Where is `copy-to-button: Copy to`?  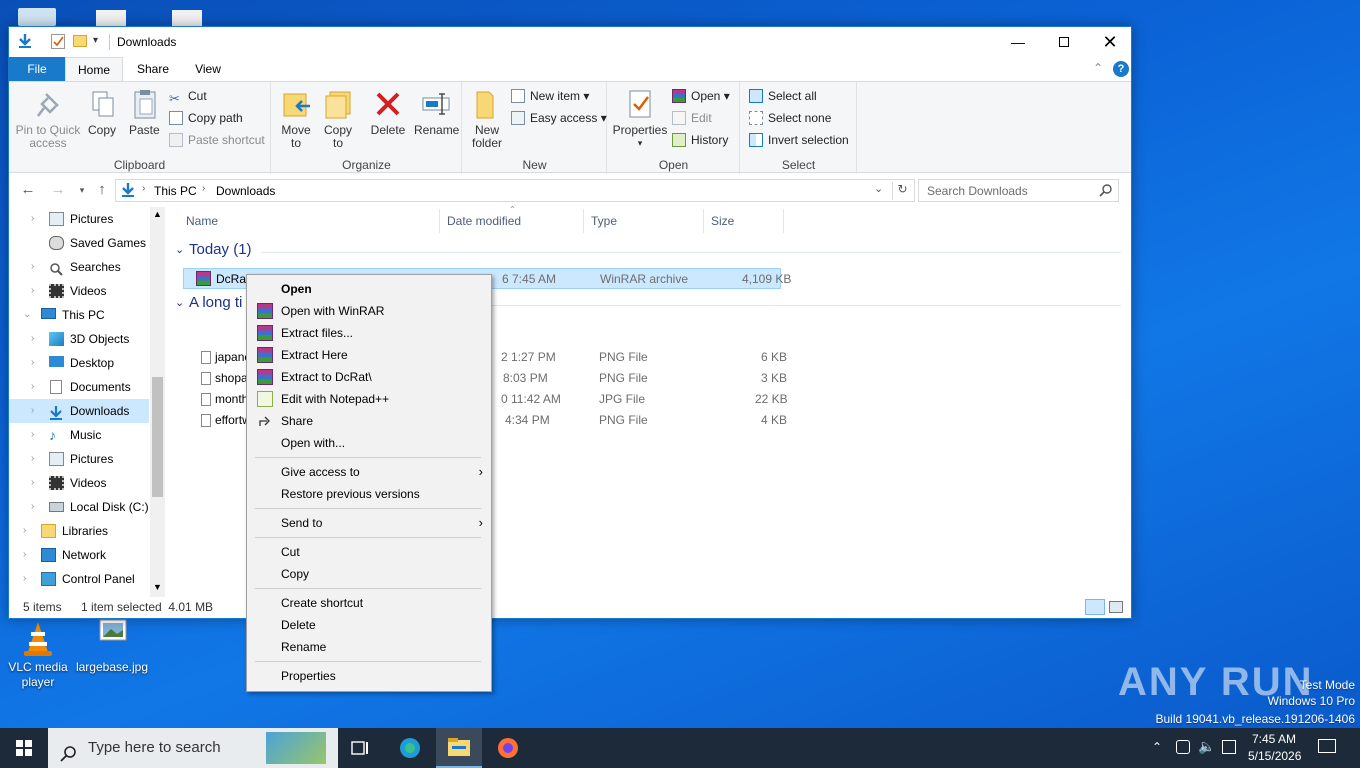
copy-to-button: Copy to is located at coordinates (338, 119).